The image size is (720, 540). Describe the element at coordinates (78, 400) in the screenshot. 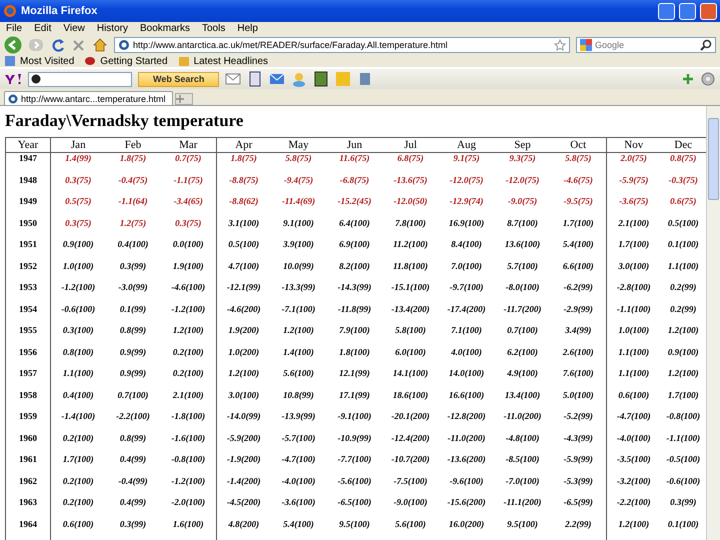

I see `table-cell: 0.4(100)` at that location.